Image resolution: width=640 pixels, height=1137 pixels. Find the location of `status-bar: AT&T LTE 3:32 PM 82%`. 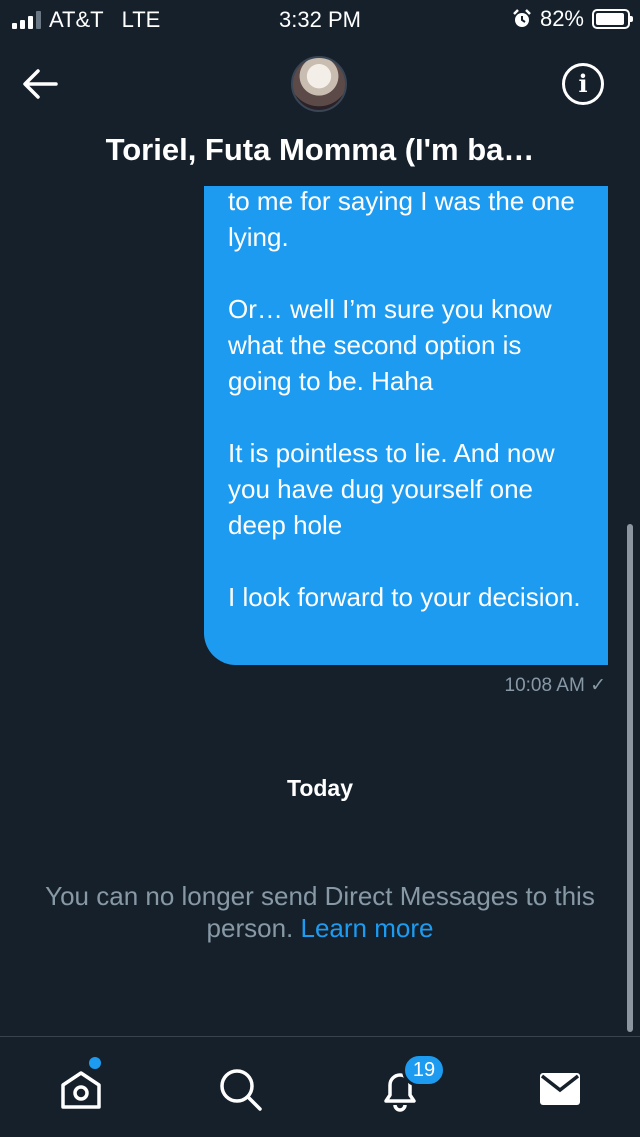

status-bar: AT&T LTE 3:32 PM 82% is located at coordinates (320, 20).